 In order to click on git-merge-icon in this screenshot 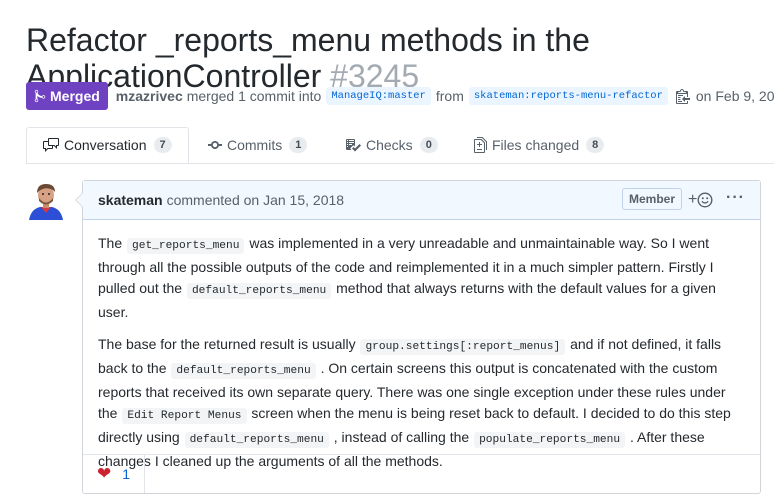, I will do `click(40, 96)`.